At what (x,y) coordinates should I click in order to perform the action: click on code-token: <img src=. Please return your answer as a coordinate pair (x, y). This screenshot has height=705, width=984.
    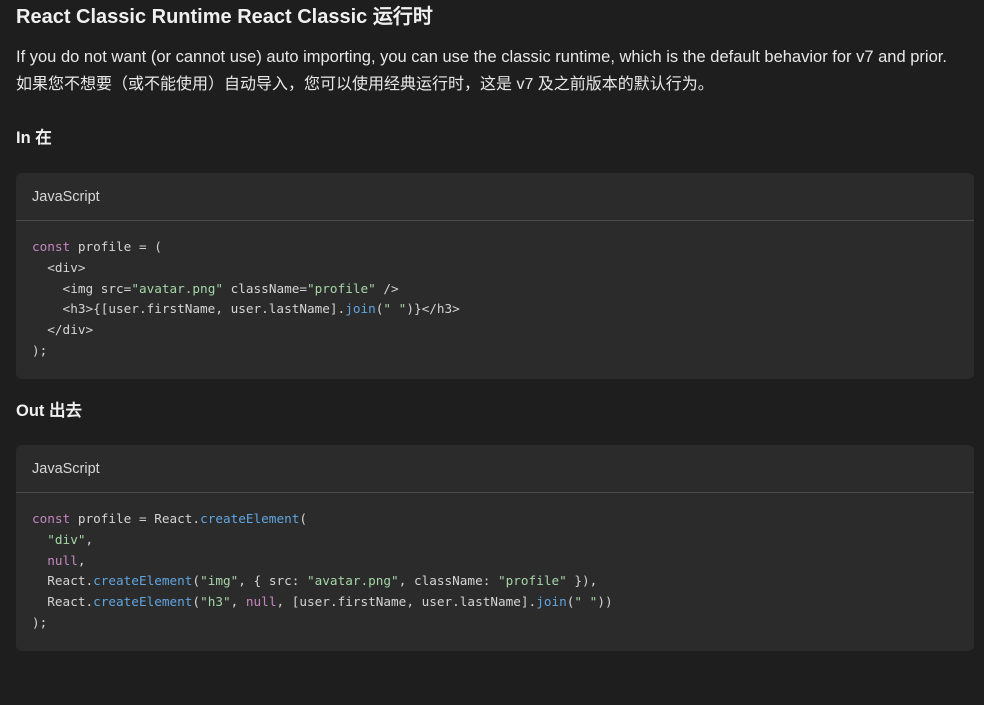
    Looking at the image, I should click on (82, 288).